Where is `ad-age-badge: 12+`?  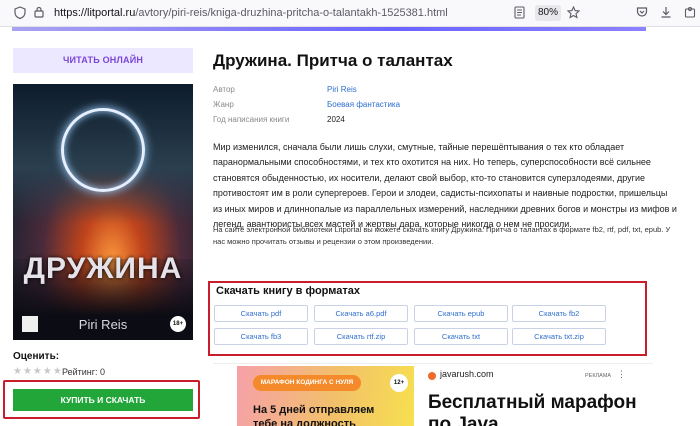
ad-age-badge: 12+ is located at coordinates (399, 383).